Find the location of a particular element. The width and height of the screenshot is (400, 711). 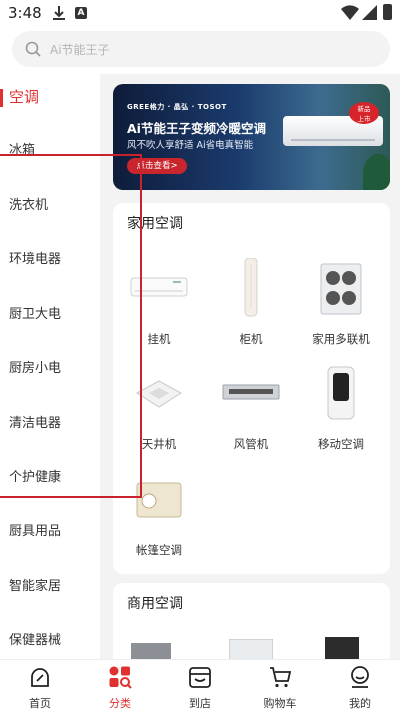

product-portable-ac: 移动空调 is located at coordinates (341, 408).